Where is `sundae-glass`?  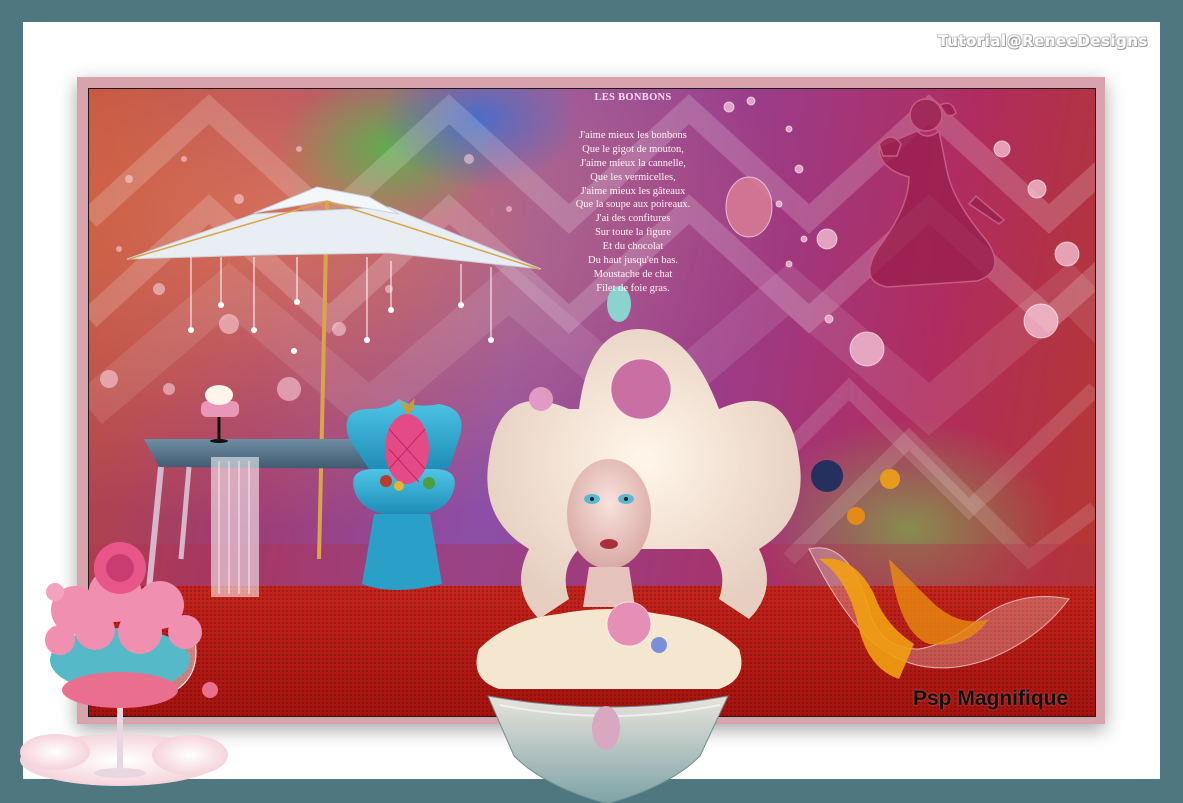 sundae-glass is located at coordinates (124, 664).